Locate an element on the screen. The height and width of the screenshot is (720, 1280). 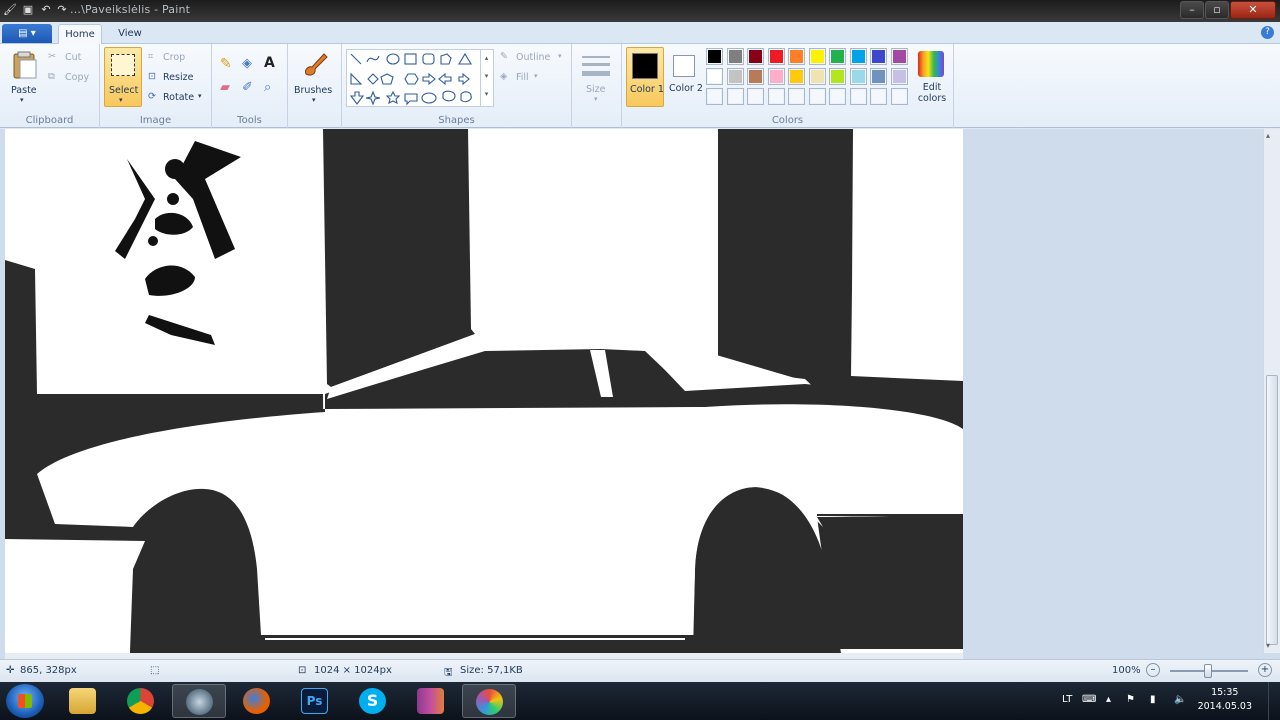
eraser-icon: ▰ is located at coordinates (225, 87).